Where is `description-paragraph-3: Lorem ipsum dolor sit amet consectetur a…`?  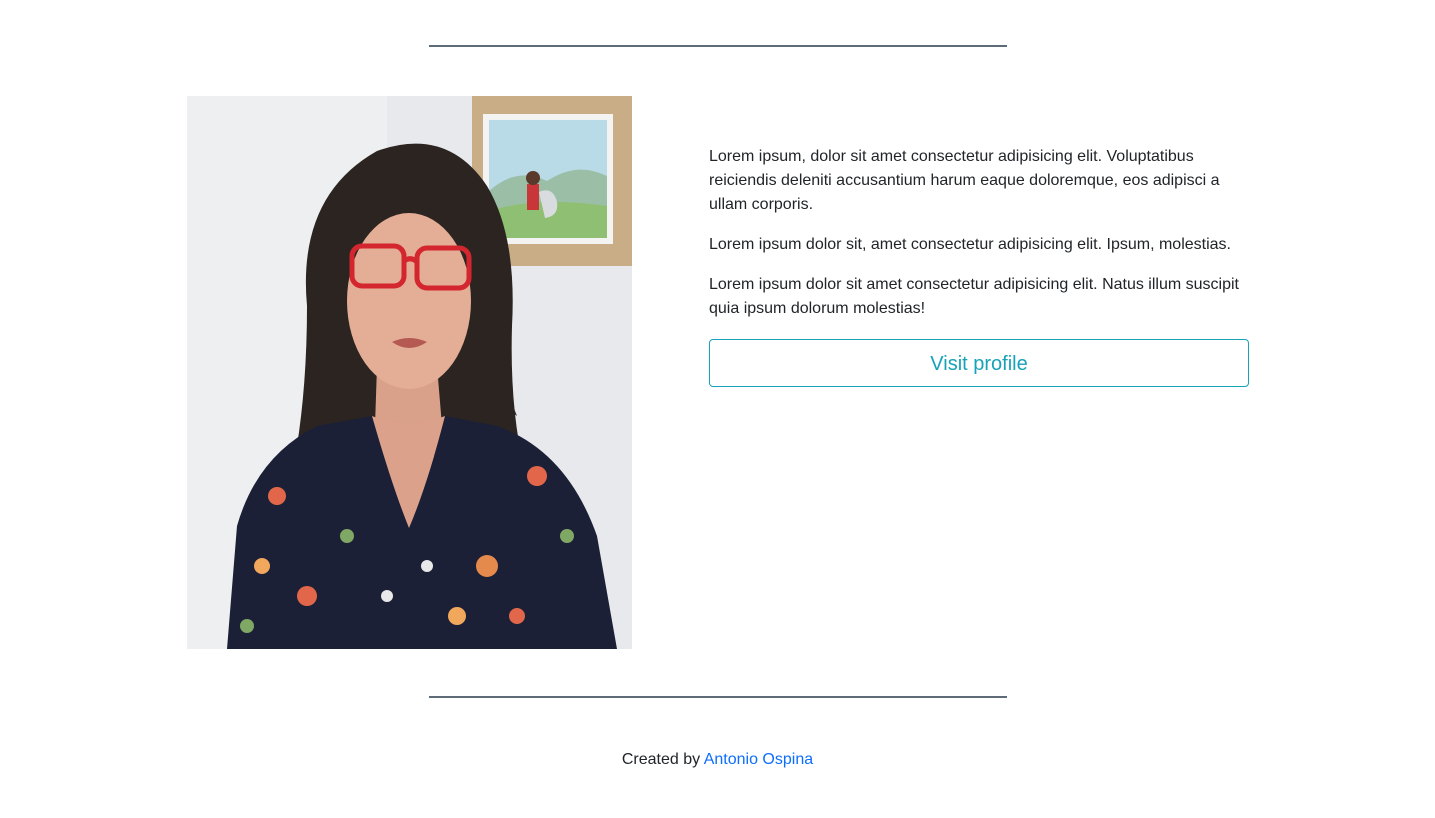 description-paragraph-3: Lorem ipsum dolor sit amet consectetur a… is located at coordinates (974, 296).